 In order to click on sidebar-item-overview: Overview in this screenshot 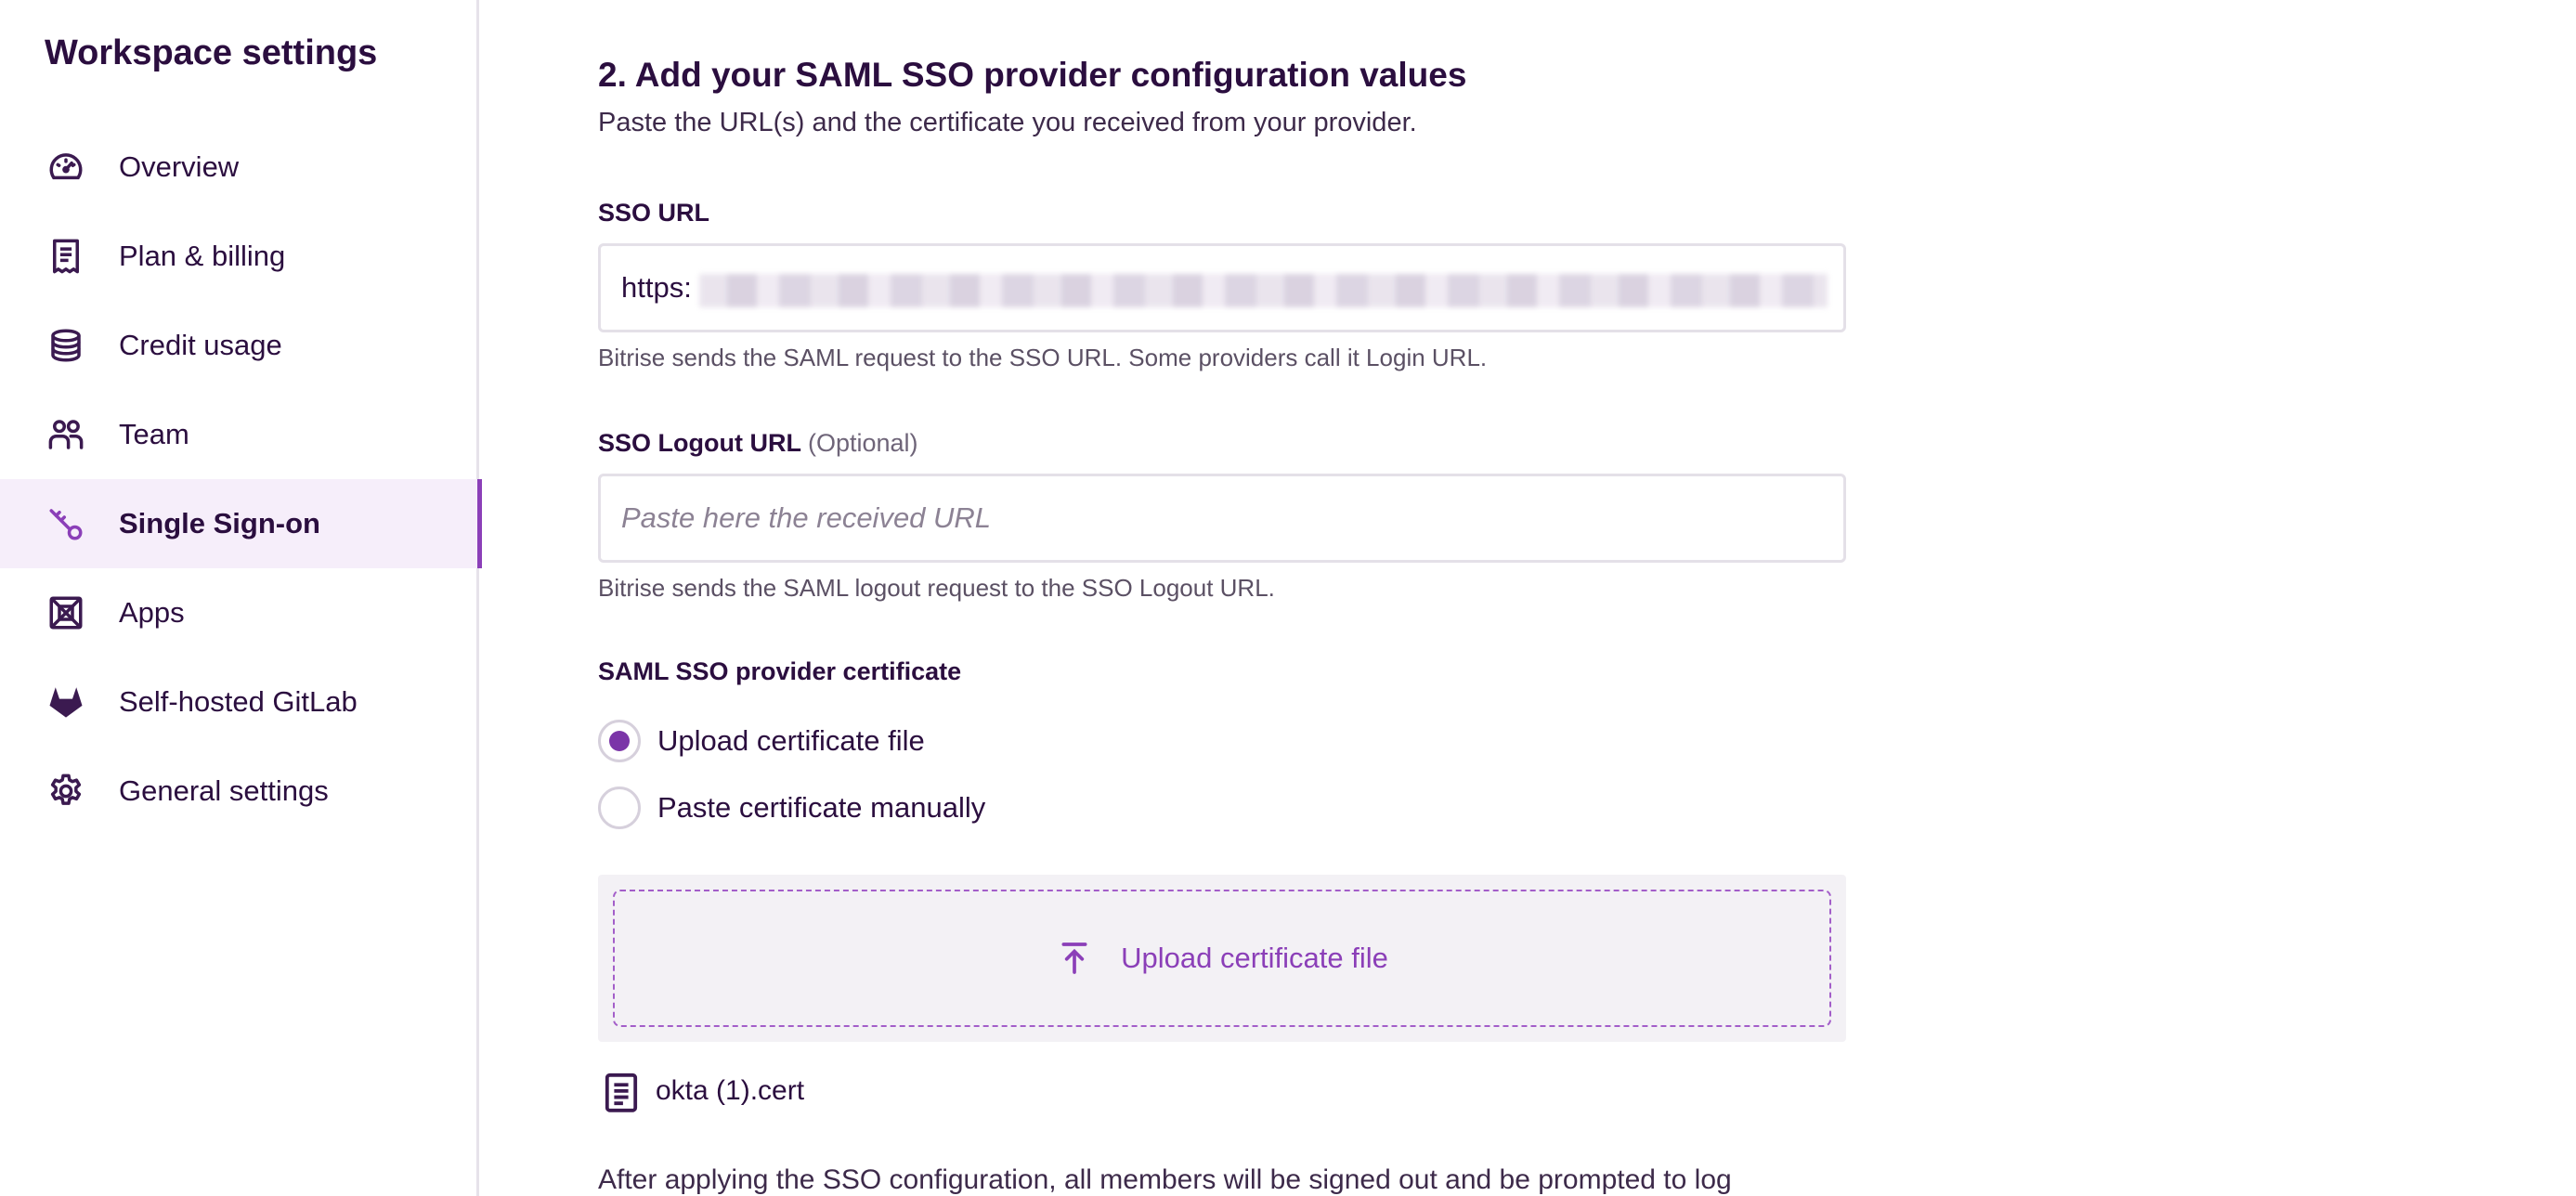, I will do `click(240, 167)`.